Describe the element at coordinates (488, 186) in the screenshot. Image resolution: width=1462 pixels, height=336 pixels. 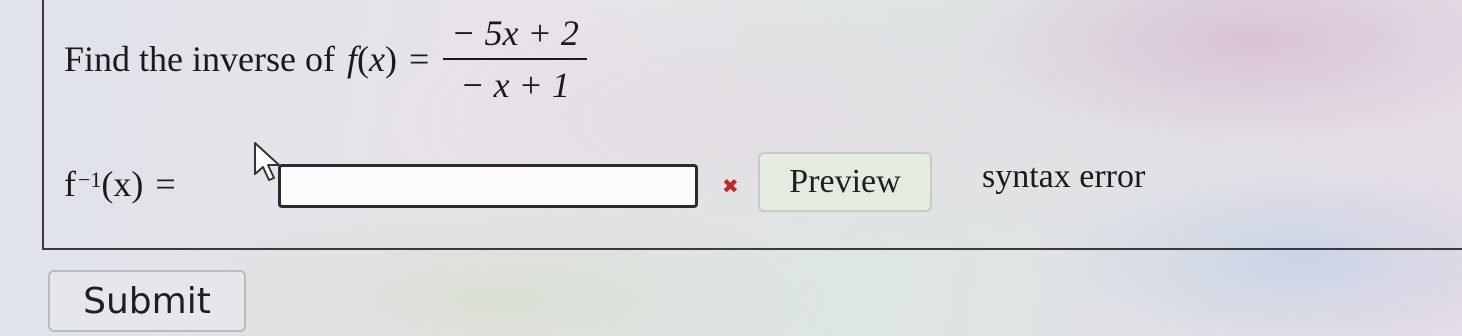
I see `answer-input` at that location.